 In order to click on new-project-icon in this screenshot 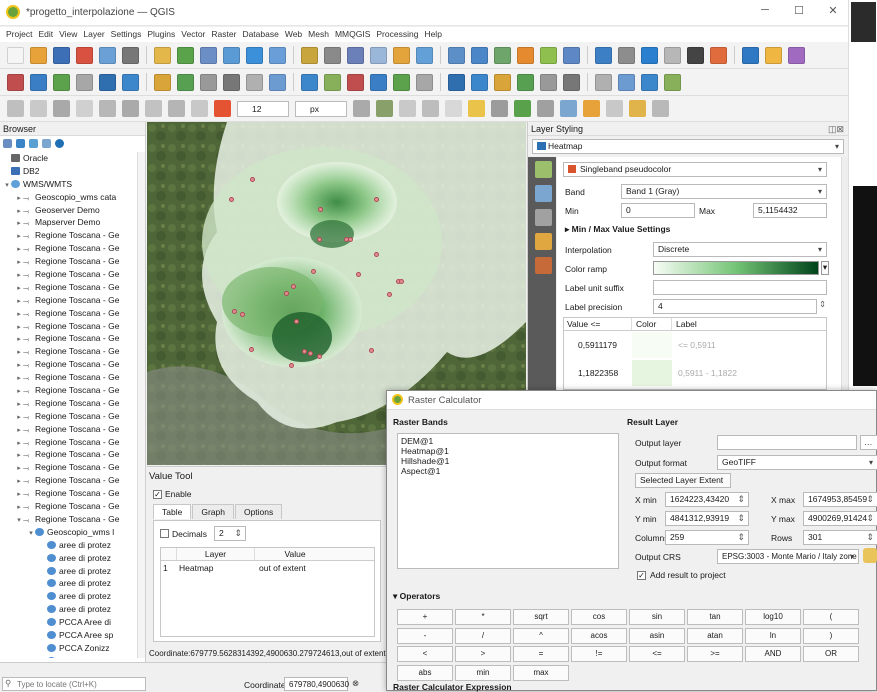, I will do `click(796, 55)`.